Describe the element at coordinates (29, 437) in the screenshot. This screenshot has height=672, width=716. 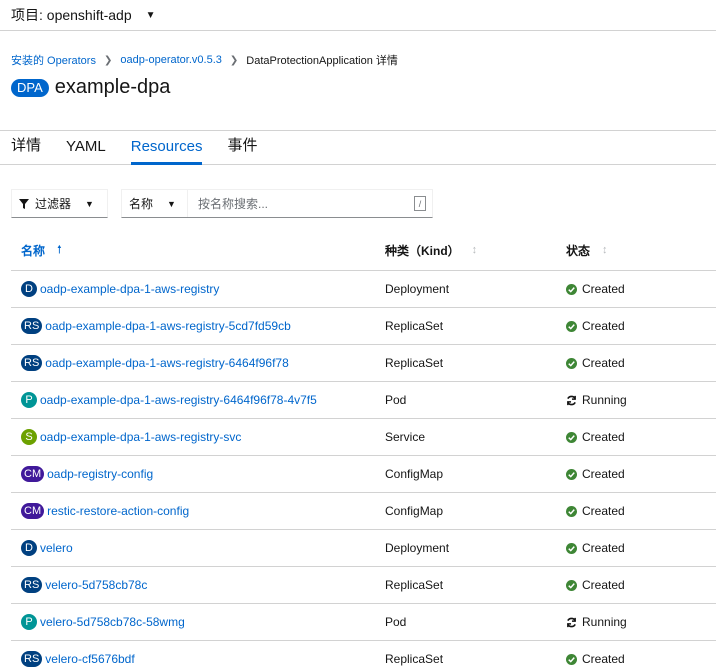
I see `kind-badge: S` at that location.